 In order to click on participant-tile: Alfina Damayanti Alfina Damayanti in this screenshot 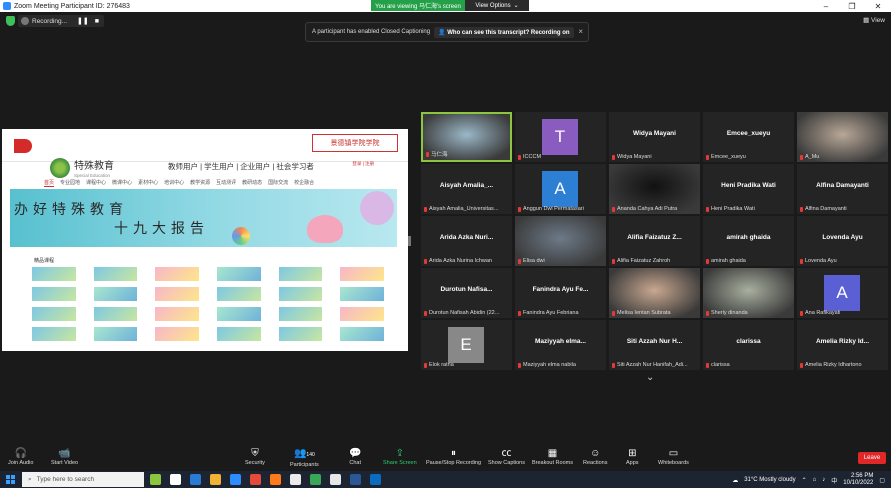, I will do `click(842, 189)`.